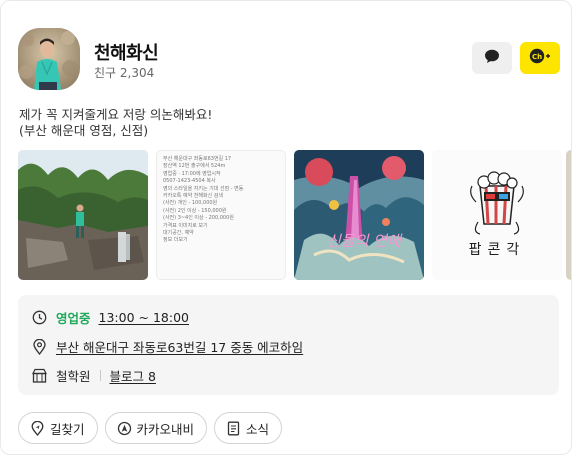  What do you see at coordinates (124, 428) in the screenshot?
I see `kakaonavi-icon` at bounding box center [124, 428].